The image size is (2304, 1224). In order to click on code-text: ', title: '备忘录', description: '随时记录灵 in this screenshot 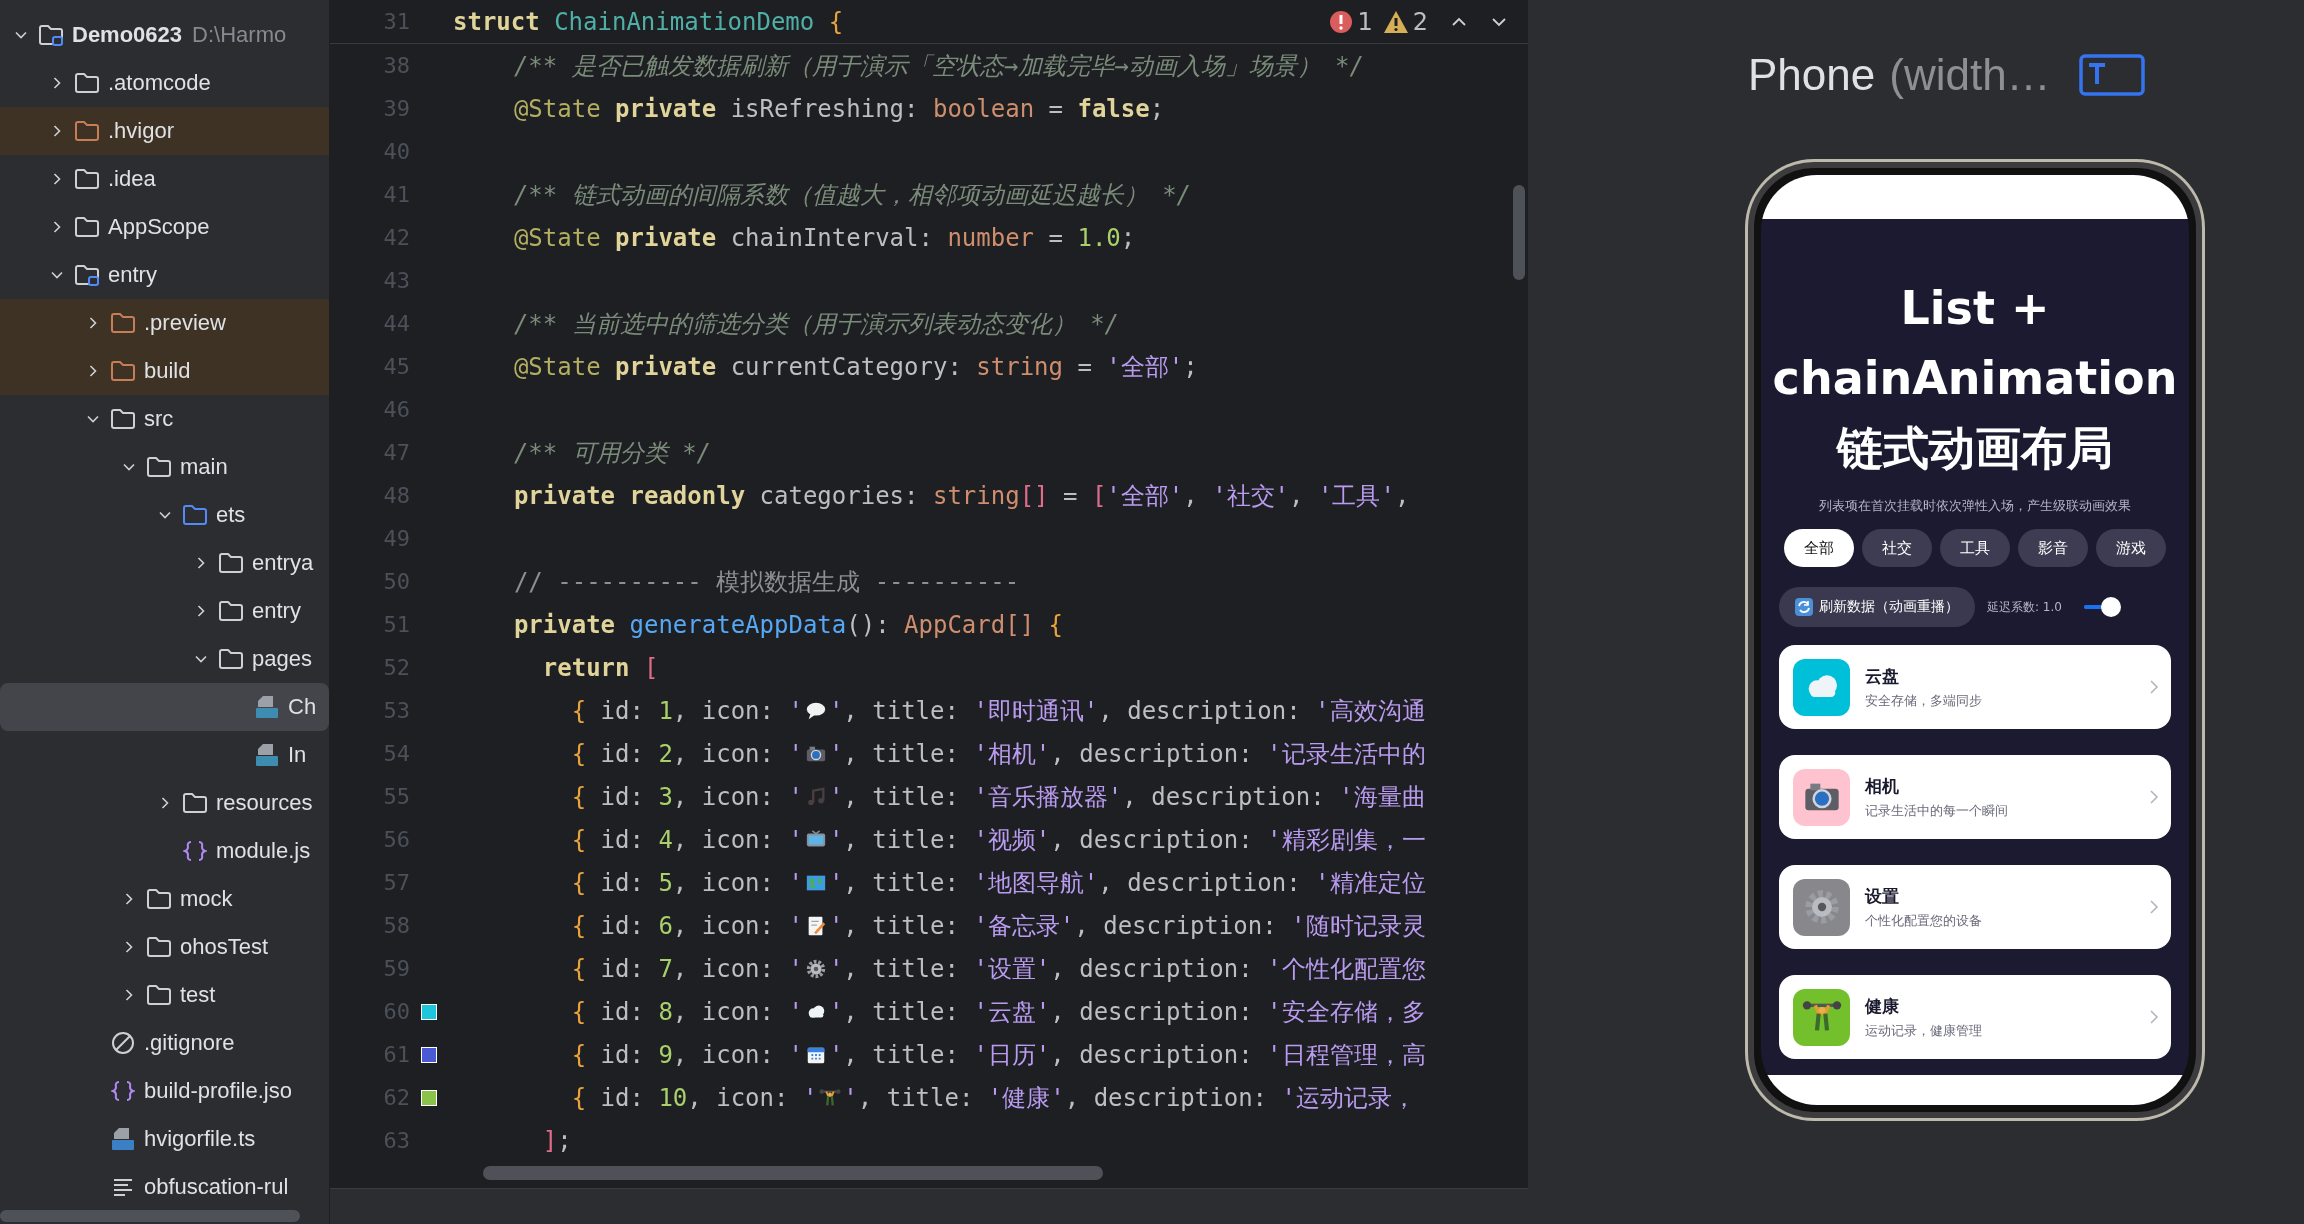, I will do `click(1127, 926)`.